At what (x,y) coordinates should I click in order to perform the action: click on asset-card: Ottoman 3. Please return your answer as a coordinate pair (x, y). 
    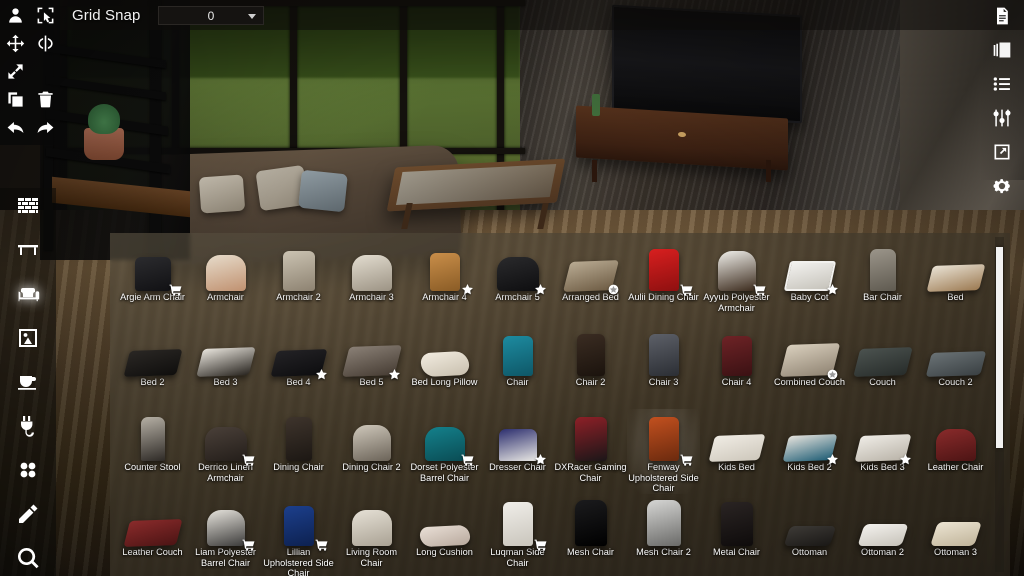
    Looking at the image, I should click on (955, 535).